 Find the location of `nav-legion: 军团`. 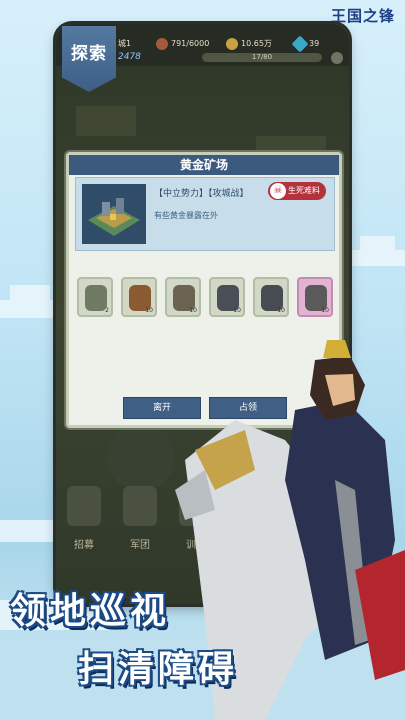

nav-legion: 军团 is located at coordinates (140, 521).